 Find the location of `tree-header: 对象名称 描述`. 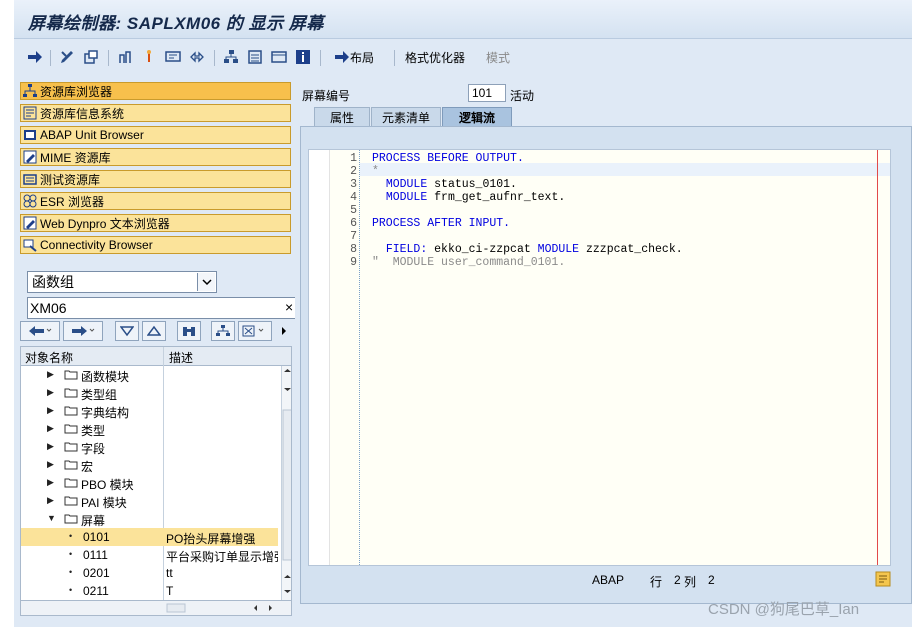

tree-header: 对象名称 描述 is located at coordinates (156, 356).